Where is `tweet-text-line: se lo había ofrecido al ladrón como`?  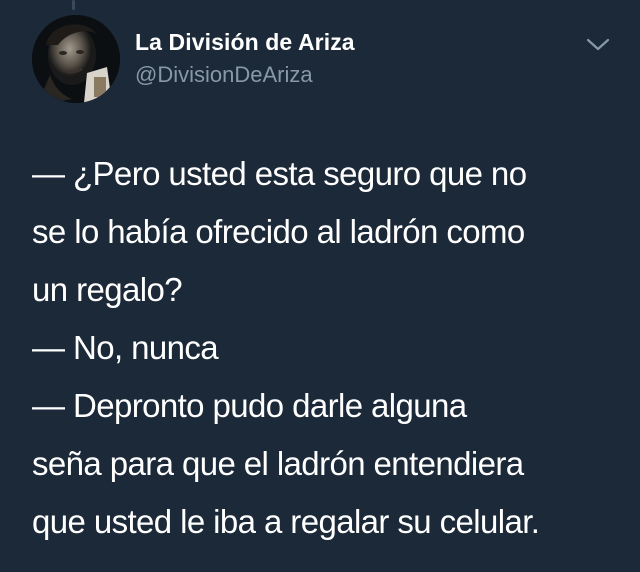
tweet-text-line: se lo había ofrecido al ladrón como is located at coordinates (278, 231).